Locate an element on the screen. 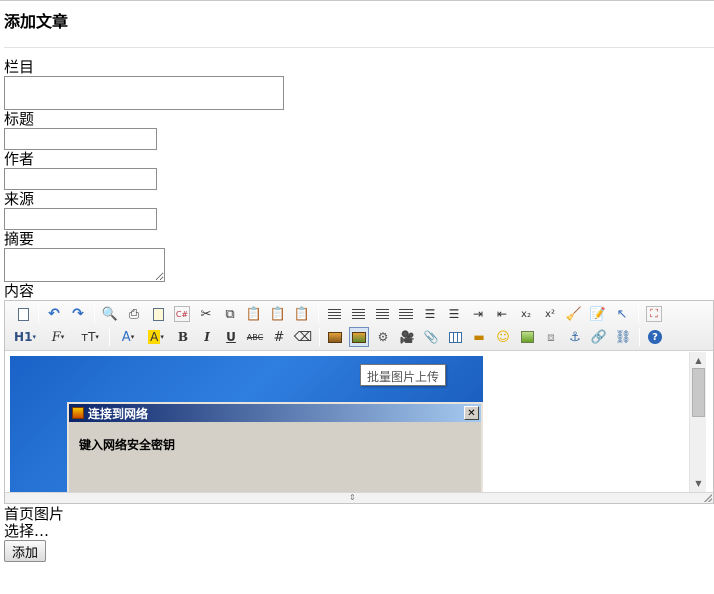 This screenshot has height=594, width=714. content-label: 内容 is located at coordinates (19, 291).